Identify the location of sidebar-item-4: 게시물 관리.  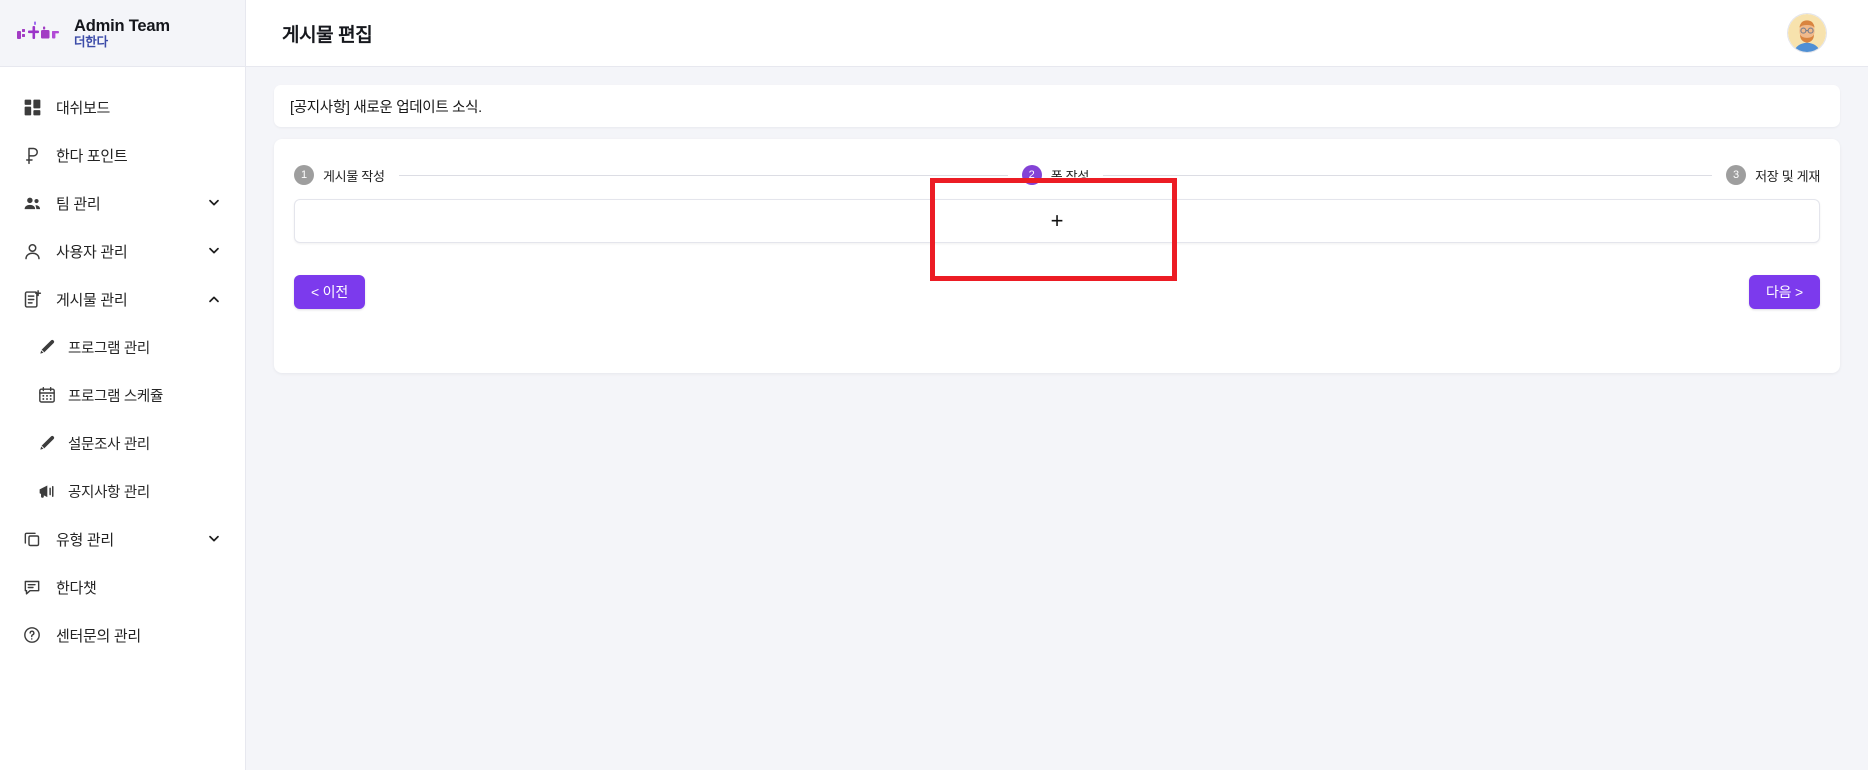
(122, 299).